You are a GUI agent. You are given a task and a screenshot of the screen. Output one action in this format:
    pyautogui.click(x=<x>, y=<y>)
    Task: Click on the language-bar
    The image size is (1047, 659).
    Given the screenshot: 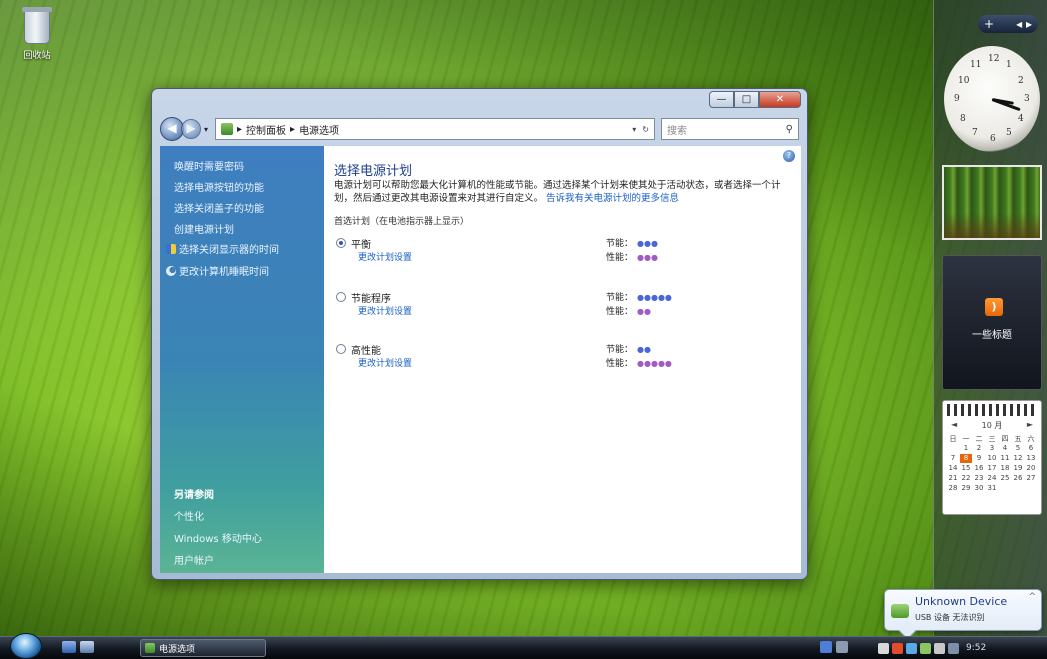 What is the action you would take?
    pyautogui.click(x=834, y=647)
    